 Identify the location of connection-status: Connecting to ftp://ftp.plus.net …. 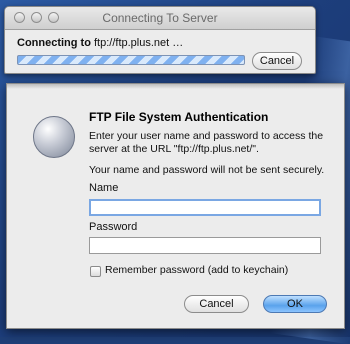
(100, 43).